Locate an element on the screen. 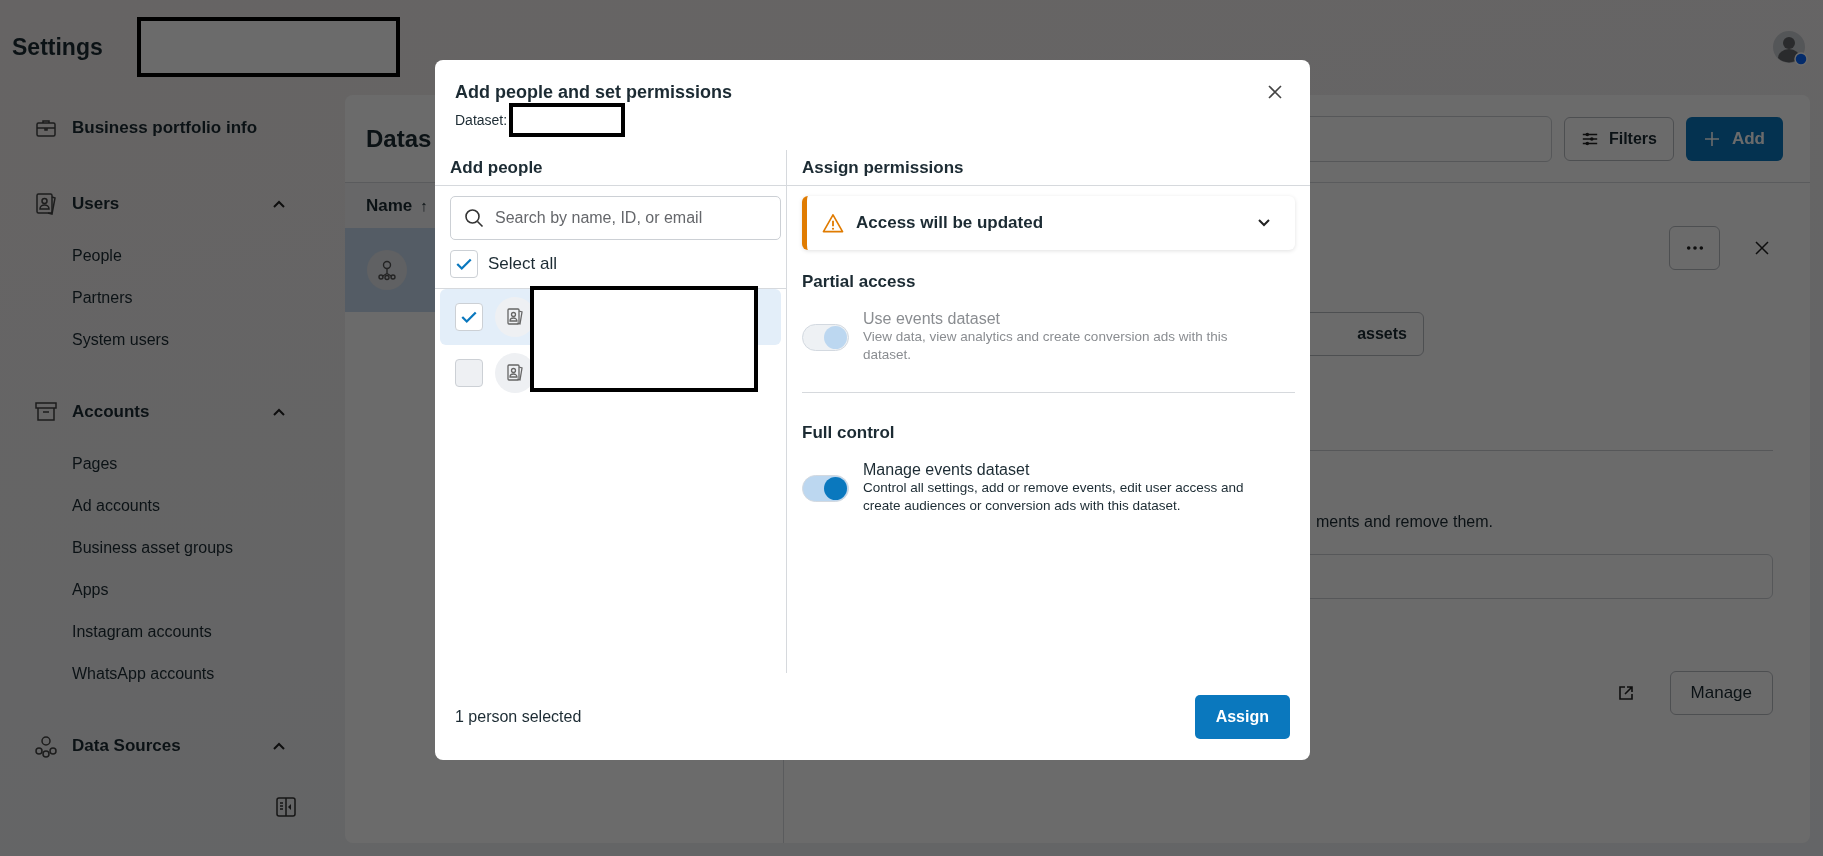 This screenshot has height=856, width=1823. option-label: Manage events dataset is located at coordinates (947, 470).